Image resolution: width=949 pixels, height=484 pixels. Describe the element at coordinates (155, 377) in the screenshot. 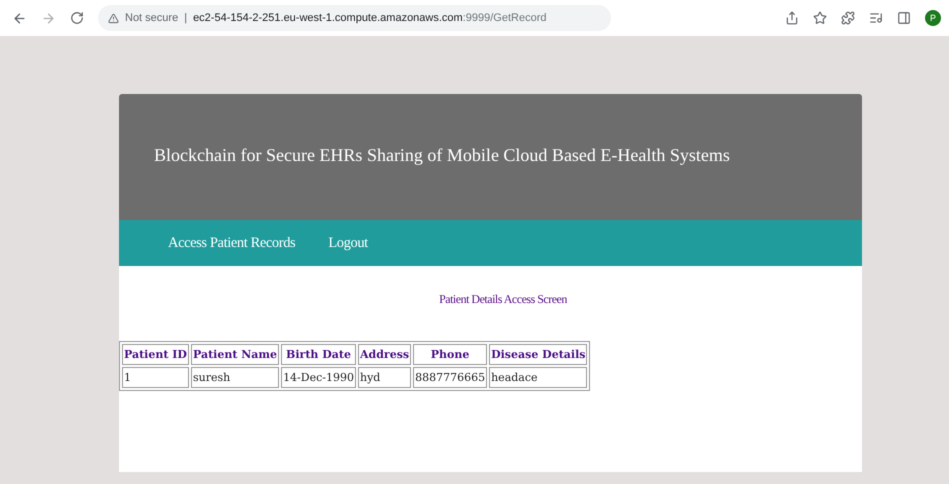

I see `table-cell: 1` at that location.